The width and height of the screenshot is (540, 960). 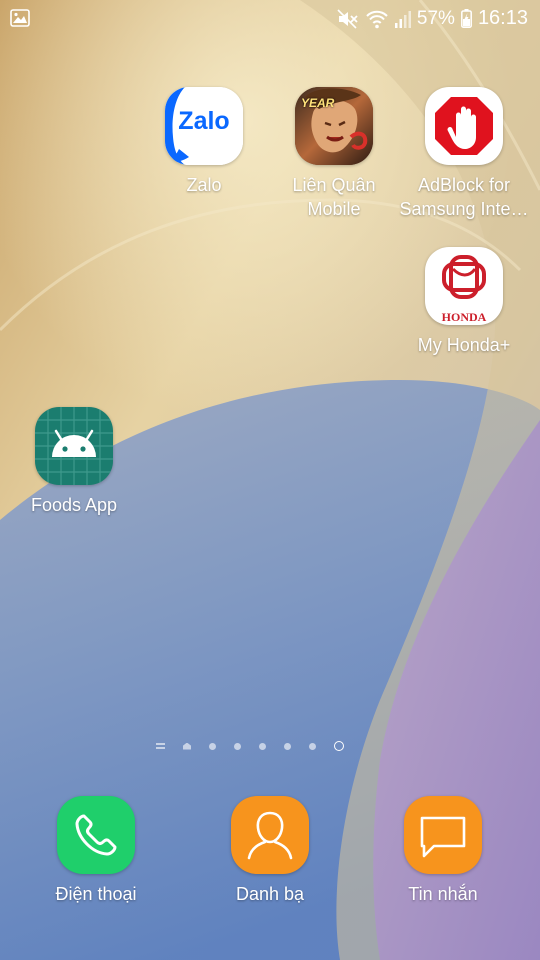 I want to click on home-page-indicator, so click(x=187, y=746).